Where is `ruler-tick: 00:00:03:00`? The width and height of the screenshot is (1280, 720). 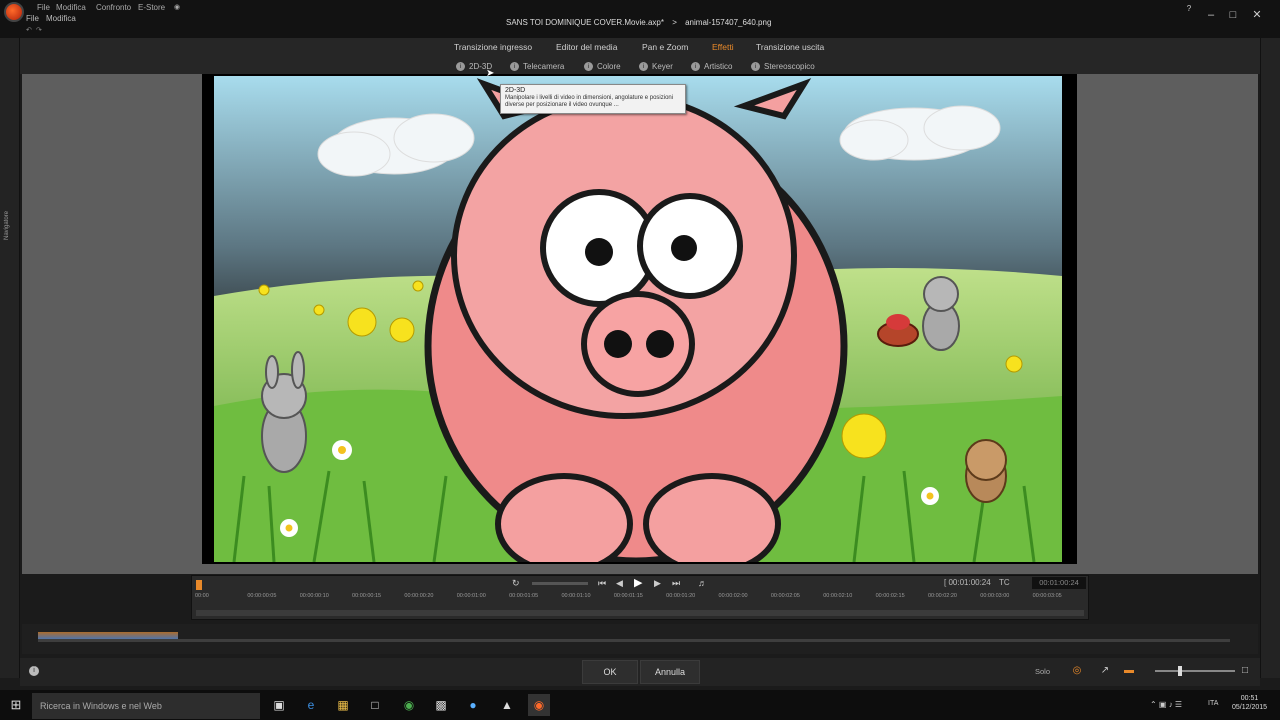 ruler-tick: 00:00:03:00 is located at coordinates (995, 596).